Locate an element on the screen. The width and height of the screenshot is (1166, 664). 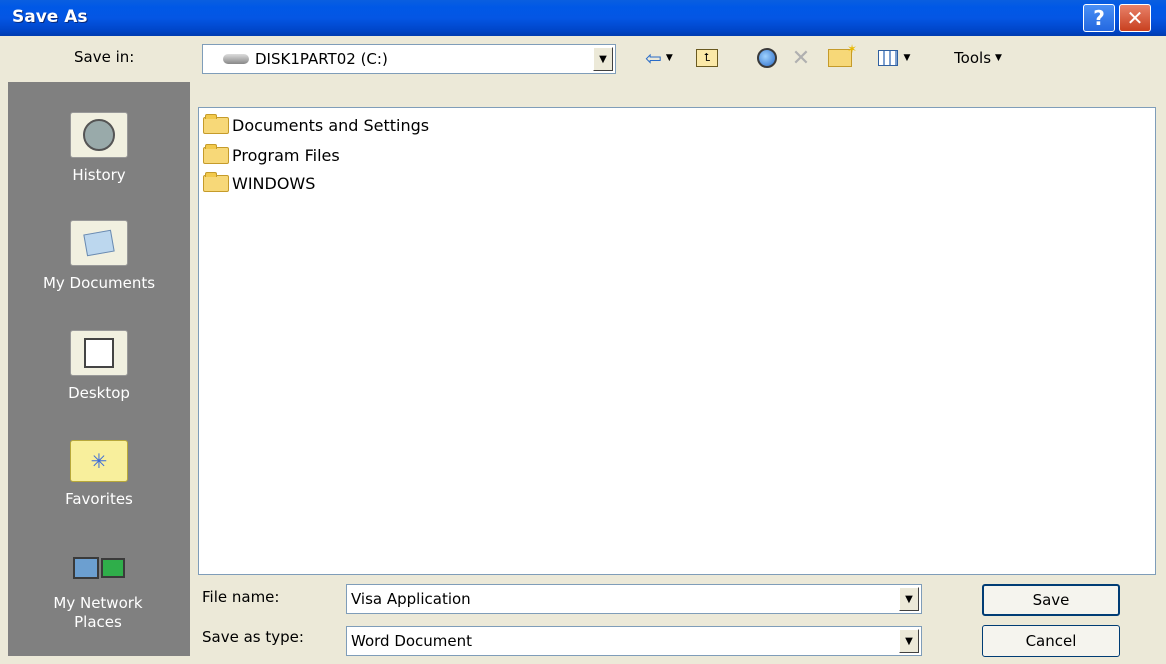
back-button: ⇦ ▼ is located at coordinates (659, 58).